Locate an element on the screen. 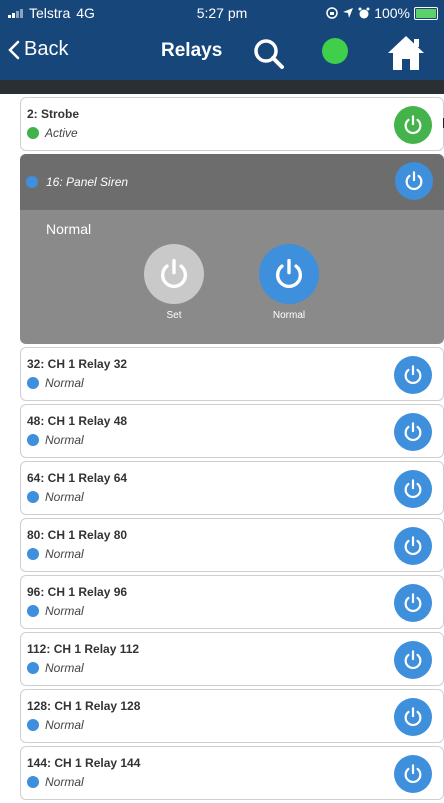 The height and width of the screenshot is (803, 444). home-icon is located at coordinates (406, 53).